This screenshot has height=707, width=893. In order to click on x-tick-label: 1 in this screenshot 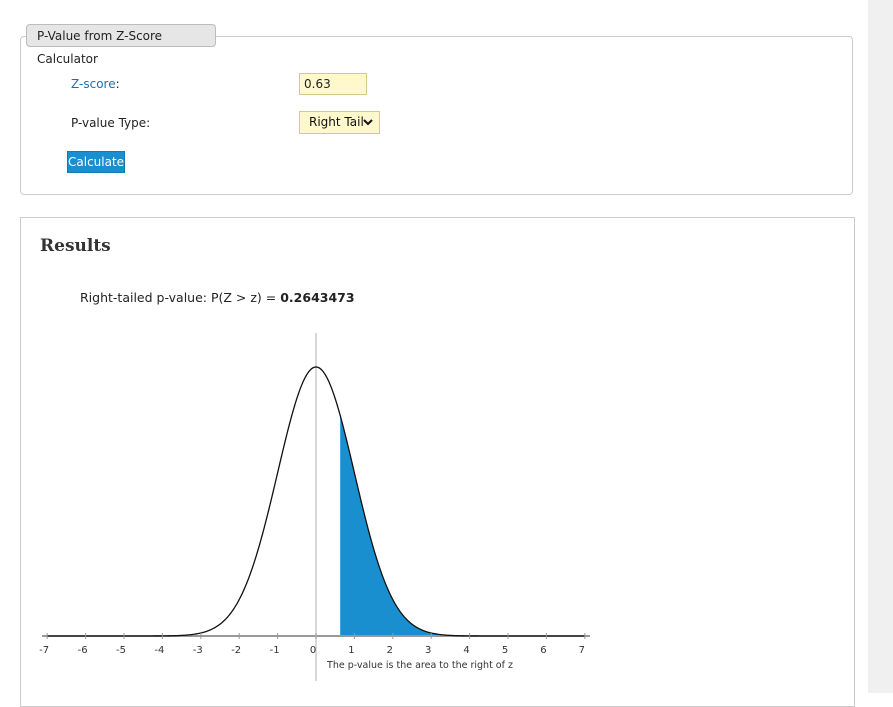, I will do `click(351, 650)`.